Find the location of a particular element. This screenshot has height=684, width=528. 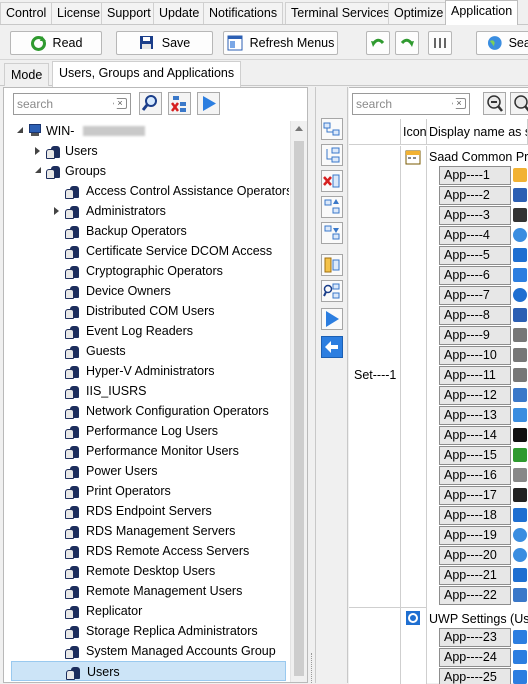

tree-group-item: Hyper-V Administrators is located at coordinates (167, 371).